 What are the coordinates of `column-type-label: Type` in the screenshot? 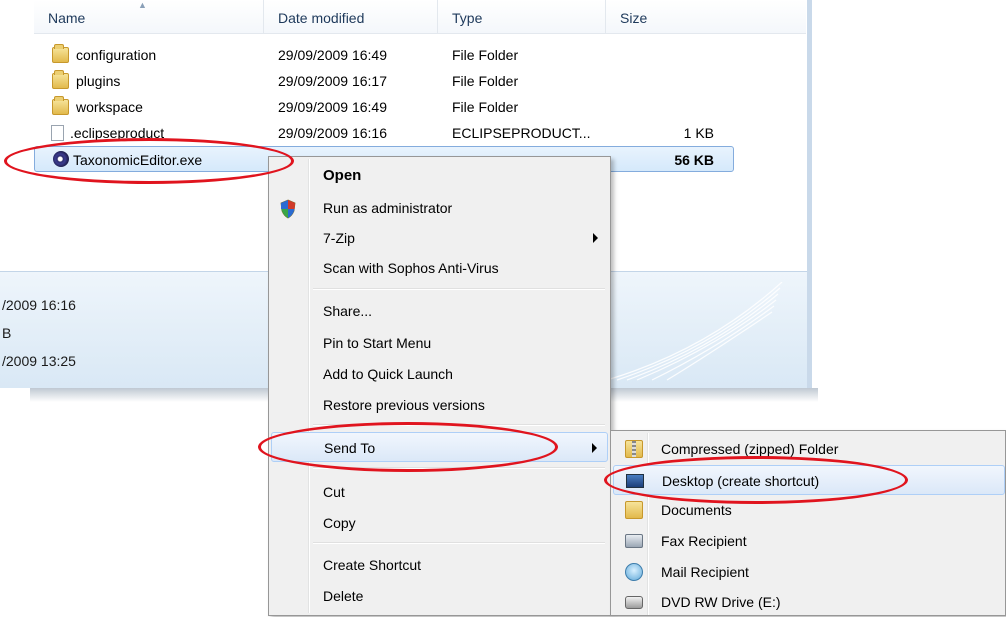 It's located at (467, 18).